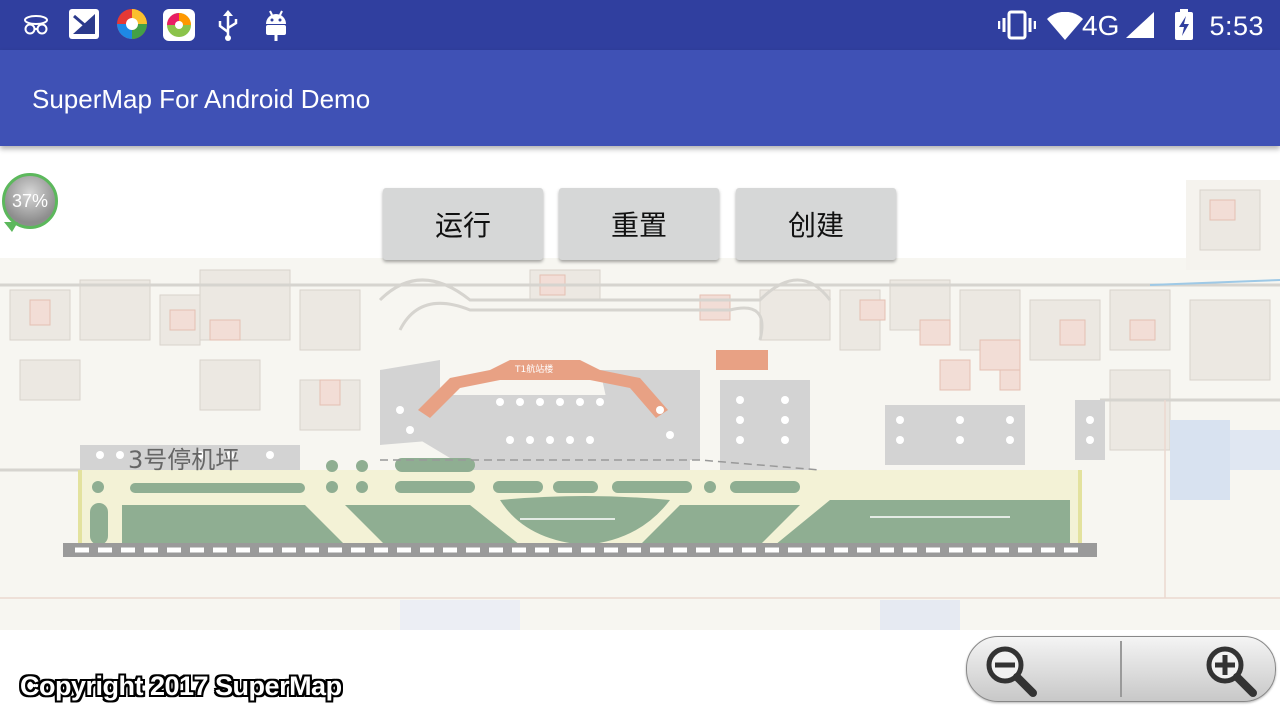 This screenshot has height=720, width=1280. What do you see at coordinates (1231, 671) in the screenshot?
I see `zoom-in-icon` at bounding box center [1231, 671].